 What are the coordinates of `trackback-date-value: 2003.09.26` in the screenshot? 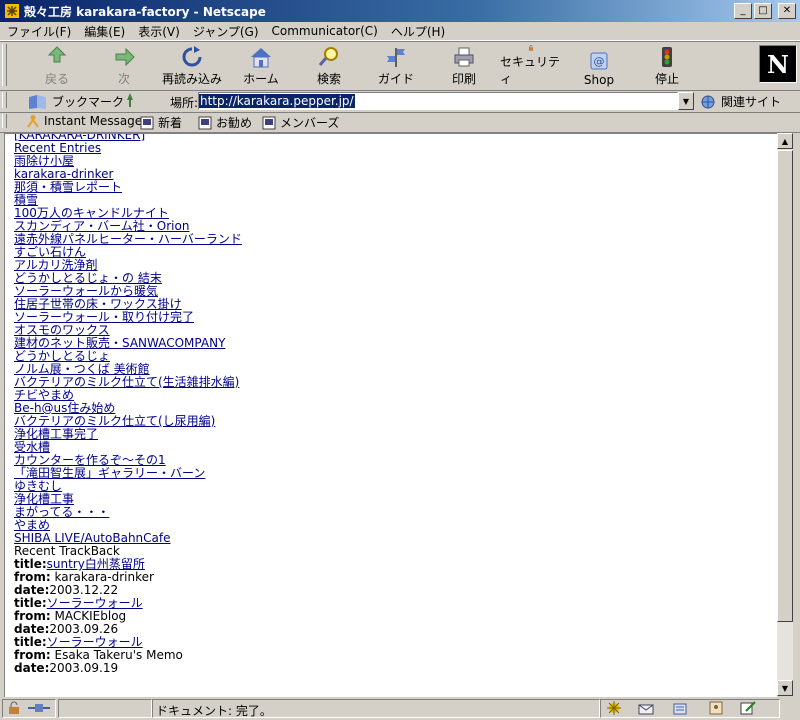 It's located at (84, 629).